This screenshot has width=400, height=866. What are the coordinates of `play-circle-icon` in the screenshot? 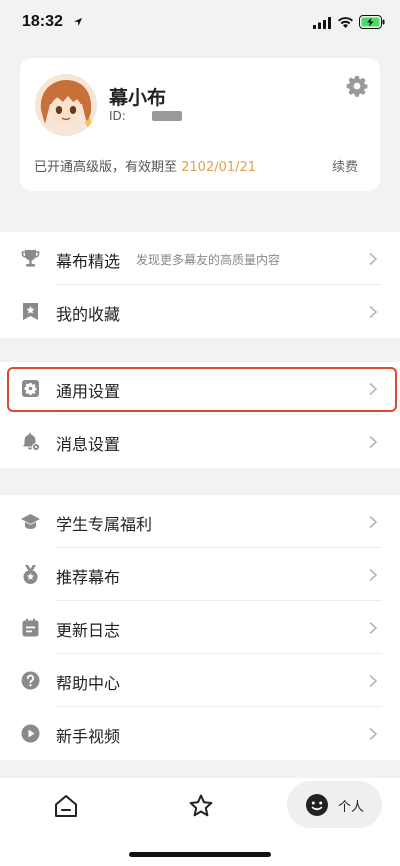 It's located at (30, 733).